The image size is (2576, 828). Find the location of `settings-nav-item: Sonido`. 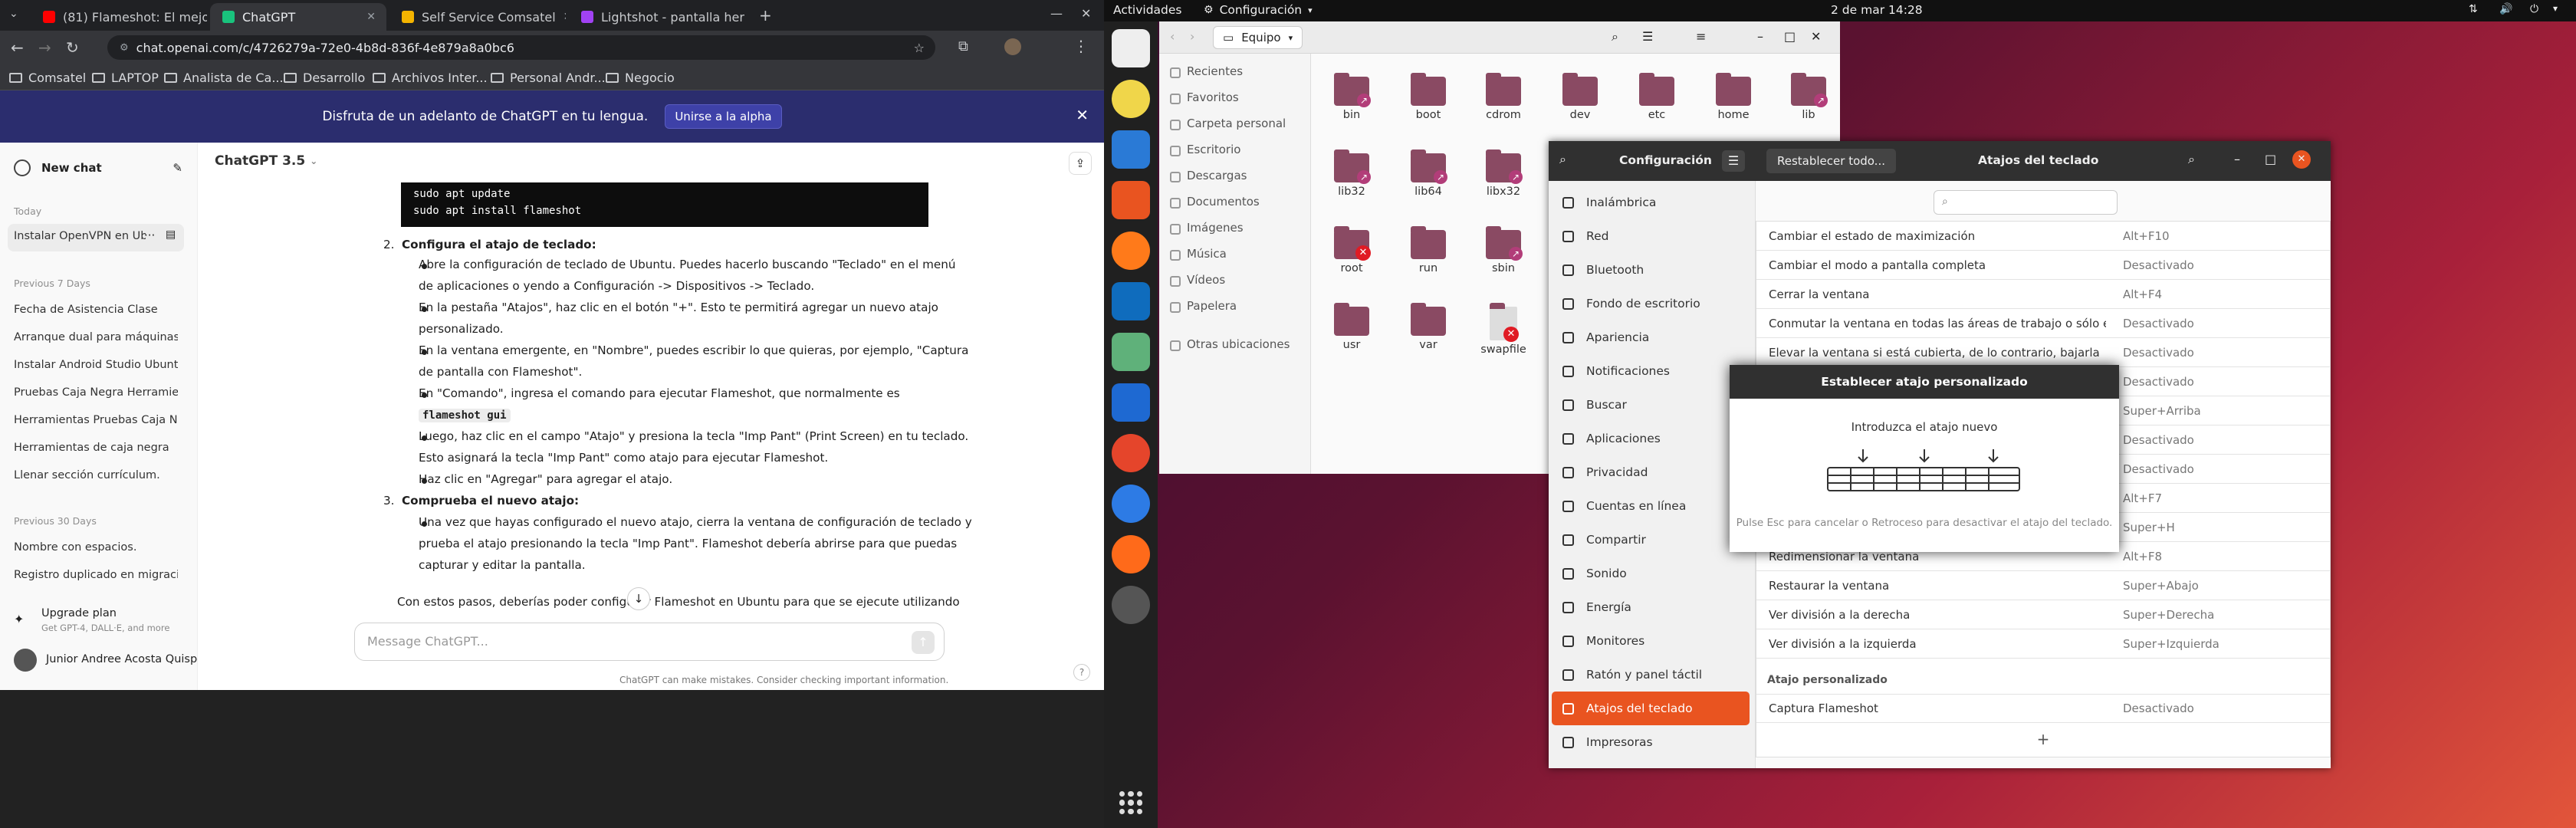

settings-nav-item: Sonido is located at coordinates (1651, 574).